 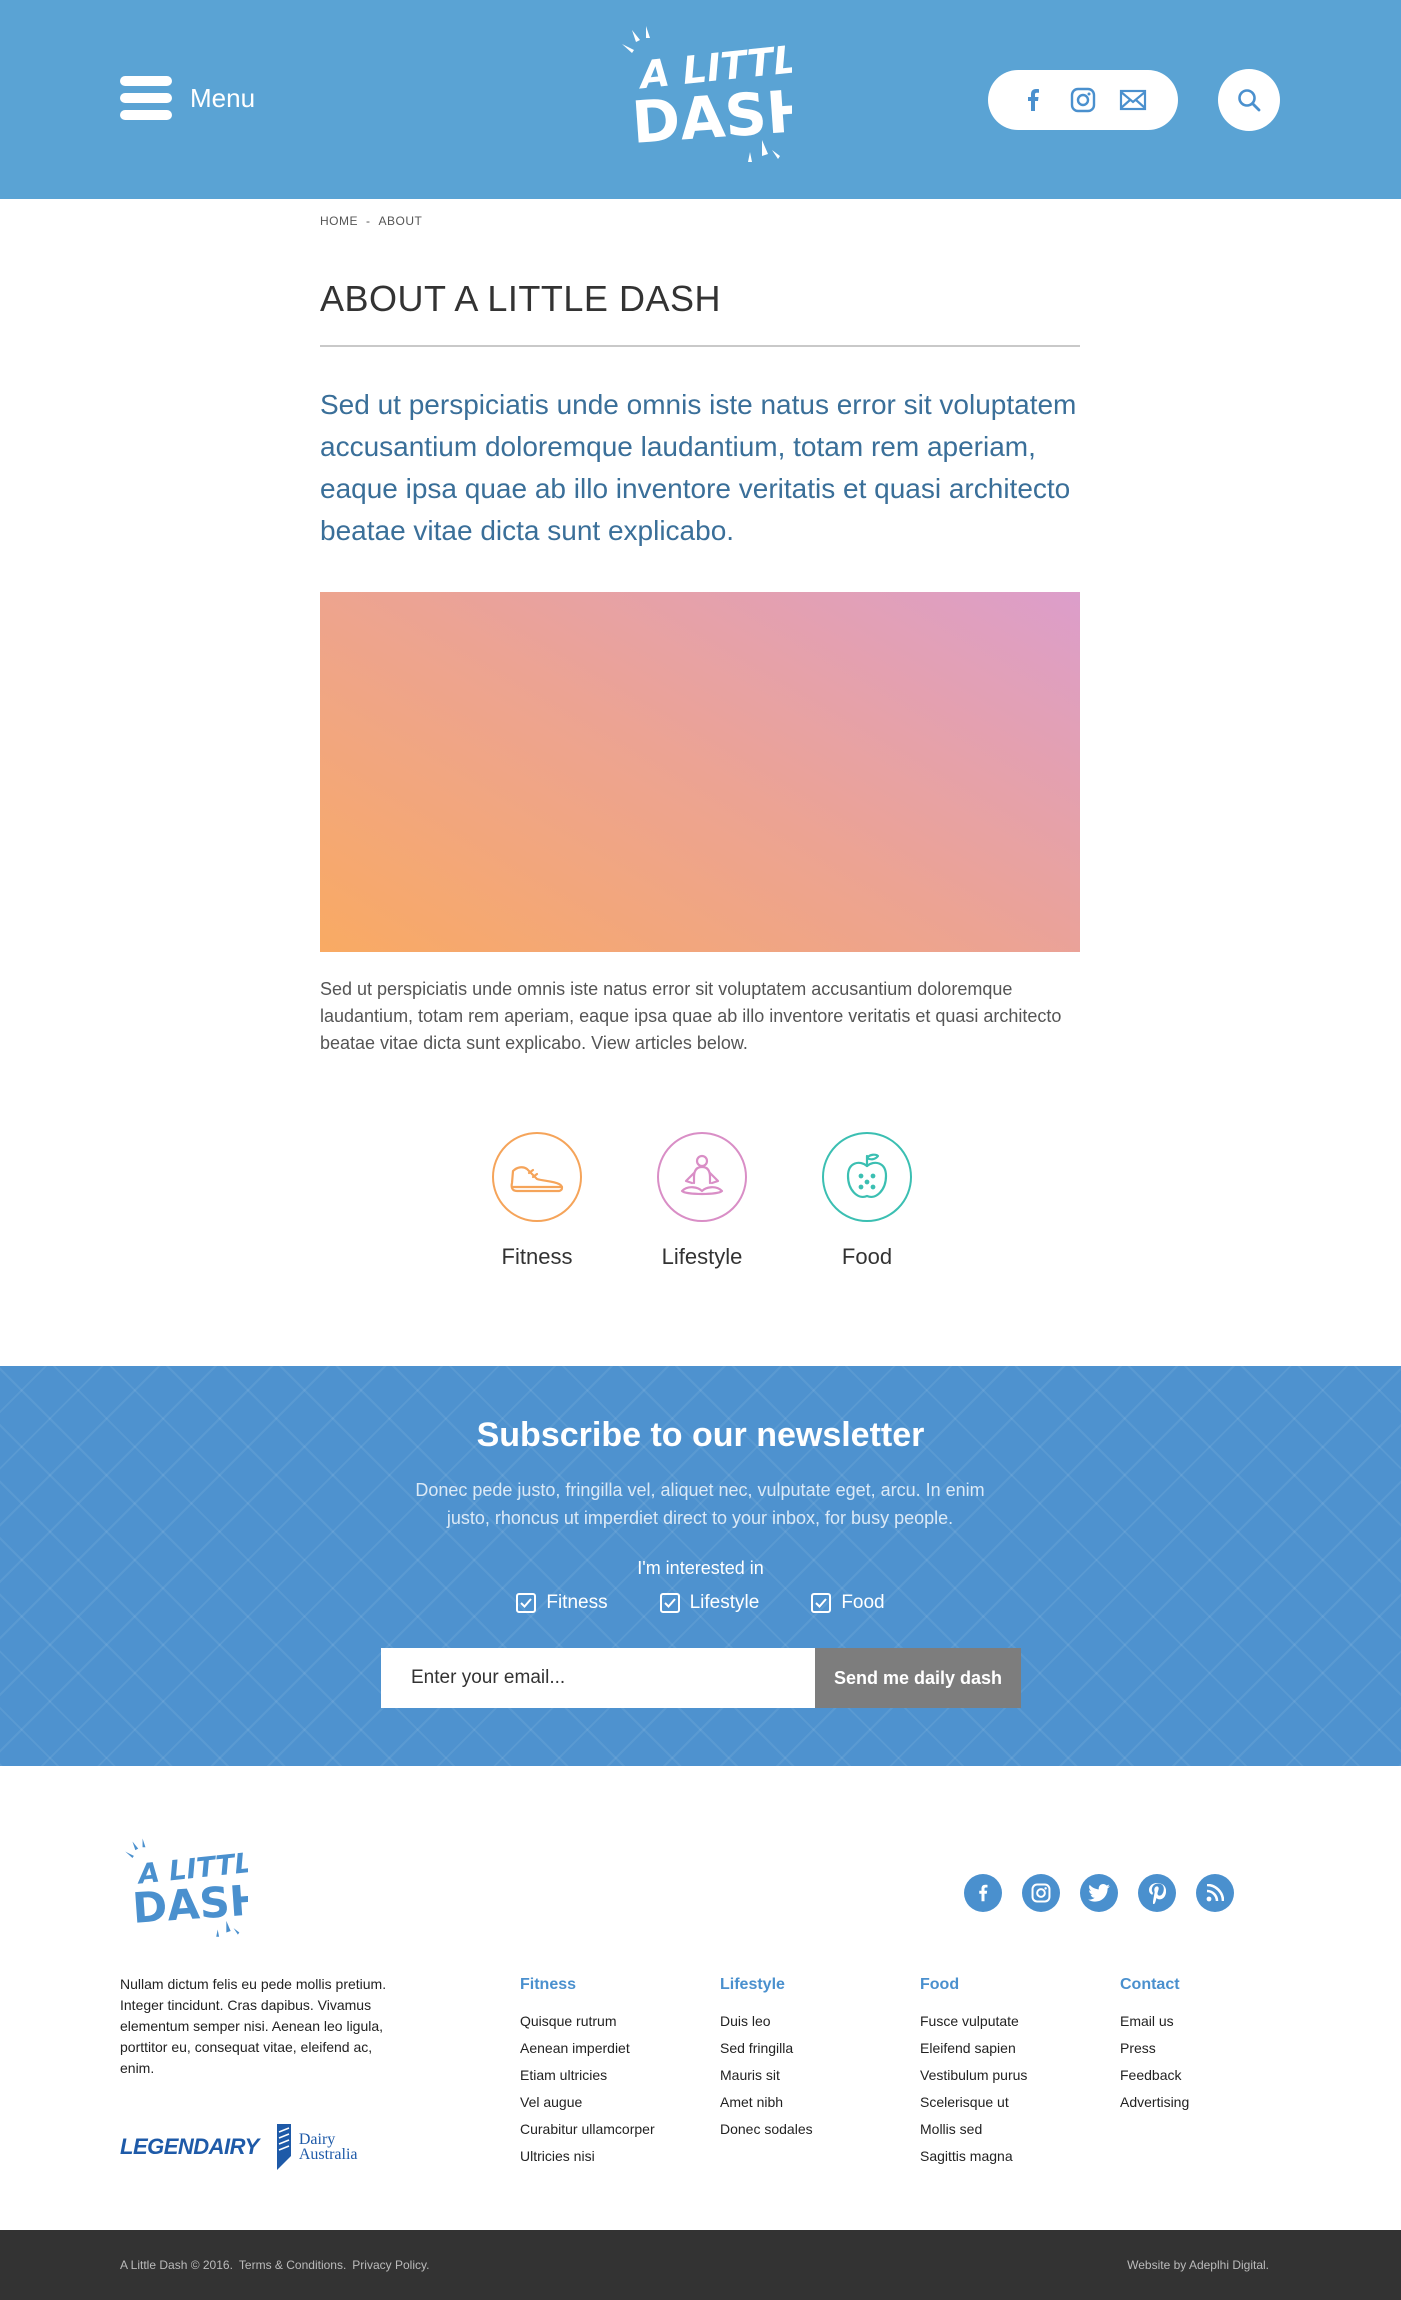 I want to click on hamburger-icon, so click(x=146, y=98).